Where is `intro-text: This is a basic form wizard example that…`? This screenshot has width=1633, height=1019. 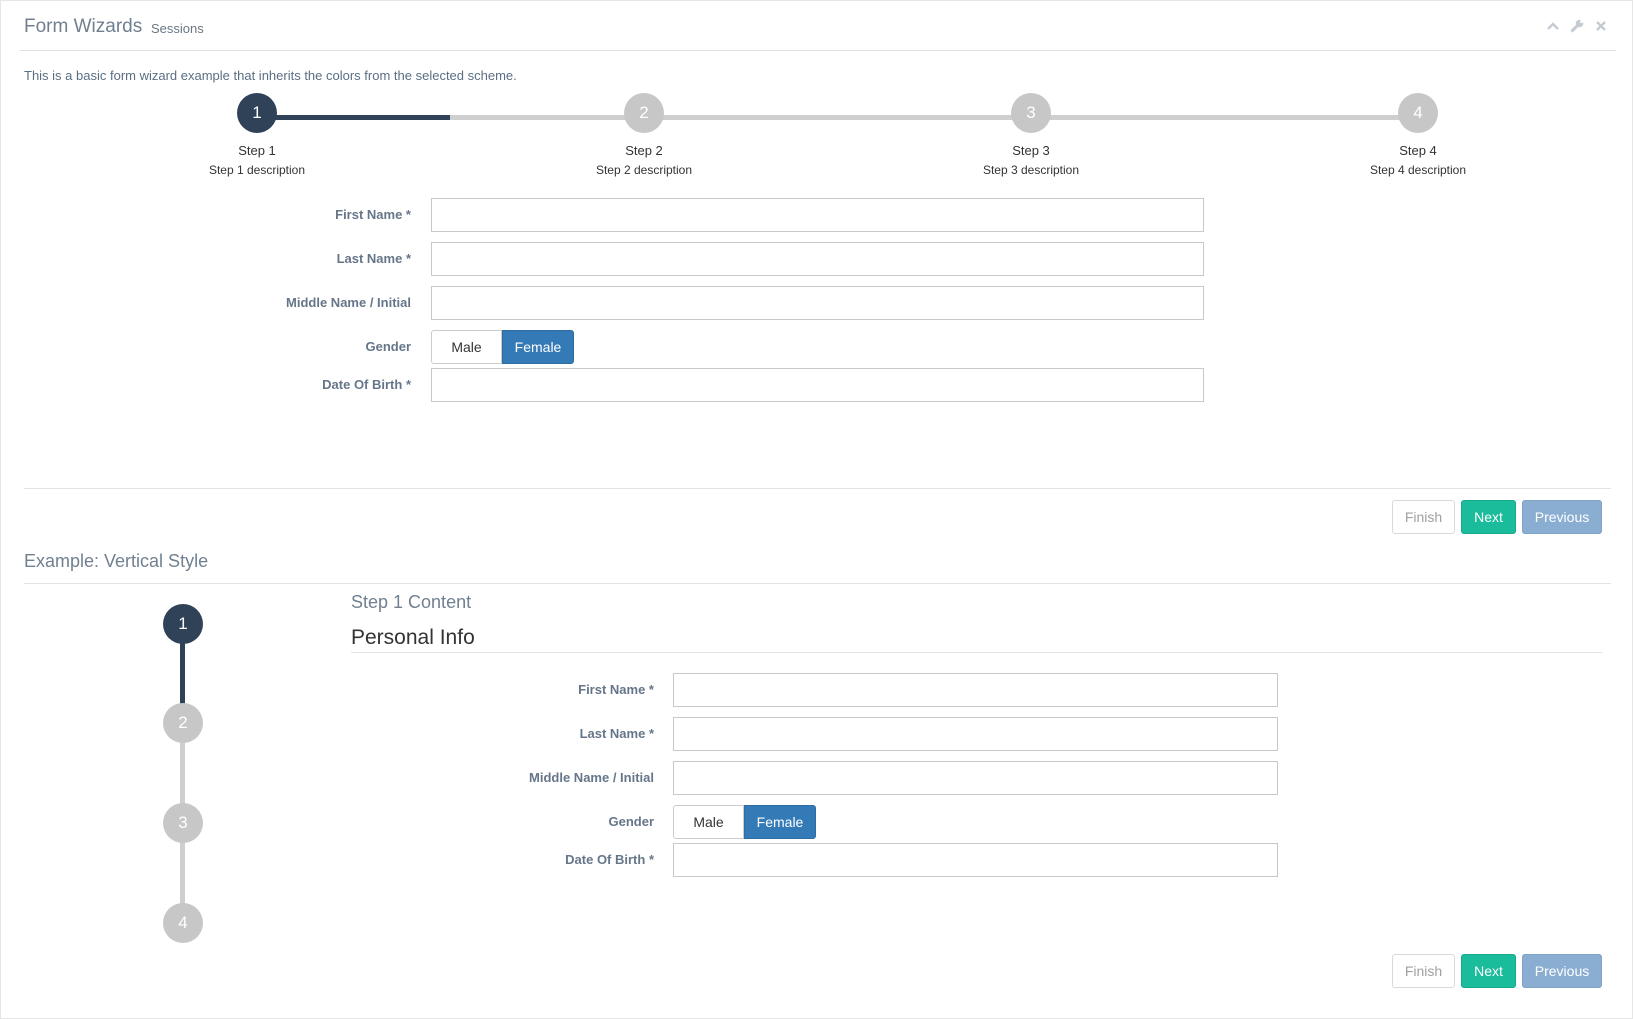 intro-text: This is a basic form wizard example that… is located at coordinates (270, 75).